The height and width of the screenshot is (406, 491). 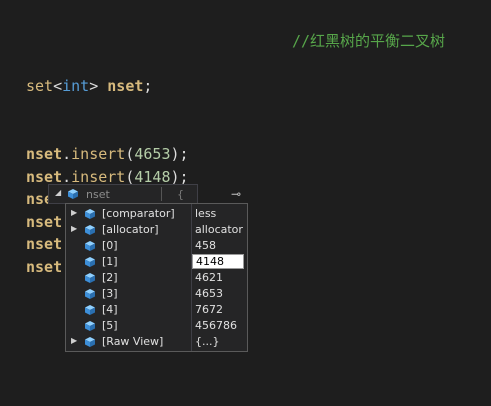 What do you see at coordinates (110, 309) in the screenshot?
I see `datatip-row-name: [4]` at bounding box center [110, 309].